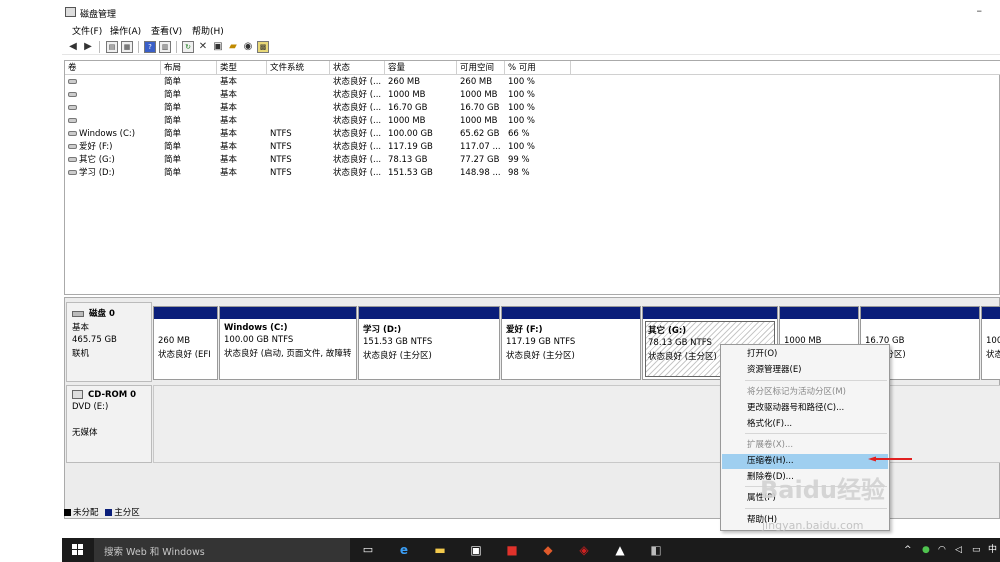  Describe the element at coordinates (185, 343) in the screenshot. I see `partition-block: 260 MB 状态良好 (EFI` at that location.